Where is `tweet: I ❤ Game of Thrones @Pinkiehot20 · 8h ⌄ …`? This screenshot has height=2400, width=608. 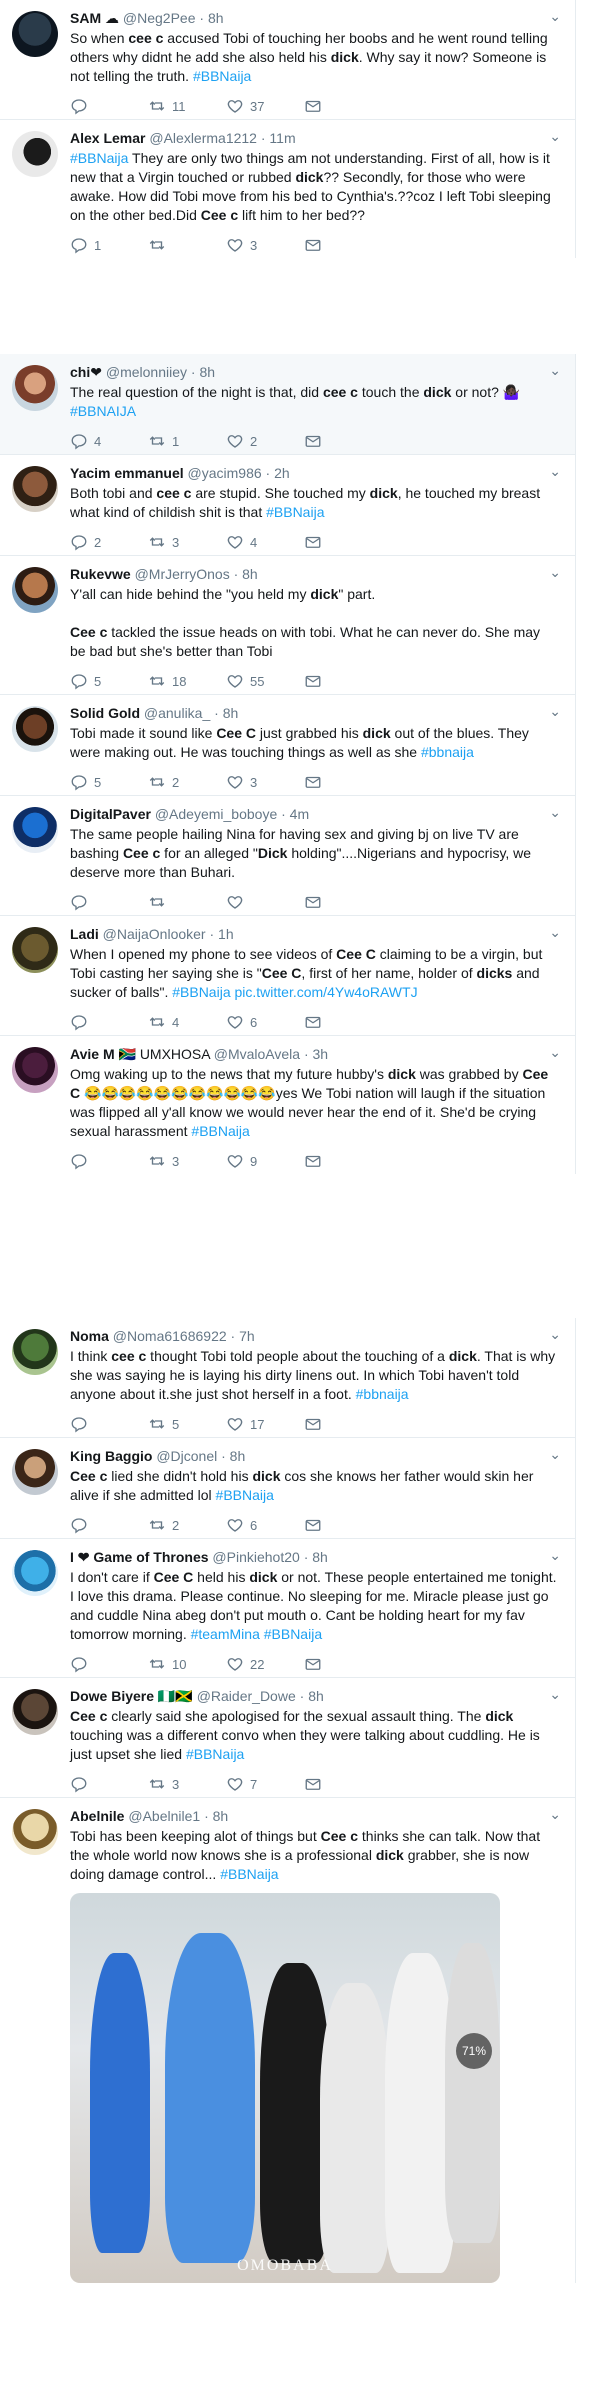 tweet: I ❤ Game of Thrones @Pinkiehot20 · 8h ⌄ … is located at coordinates (287, 1608).